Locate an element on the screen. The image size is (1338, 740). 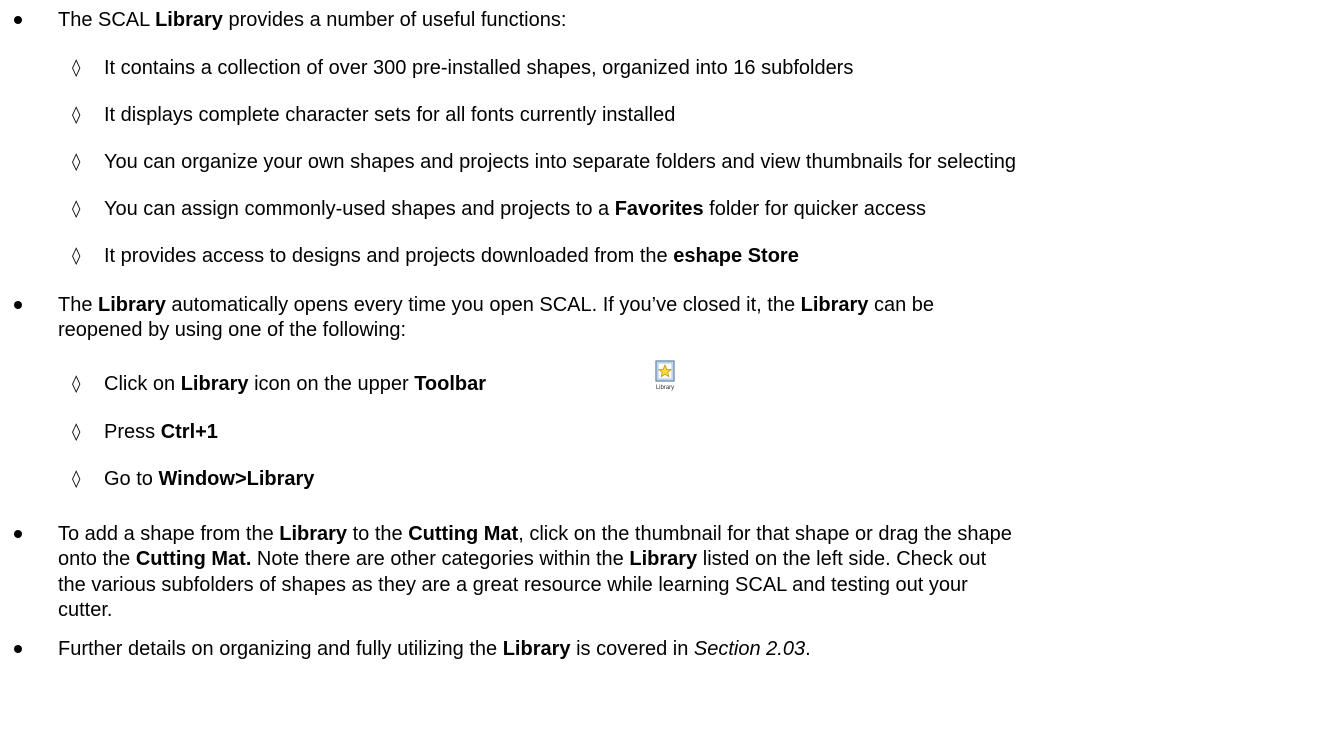
cutting-mat-term: Cutting Mat. is located at coordinates (193, 559).